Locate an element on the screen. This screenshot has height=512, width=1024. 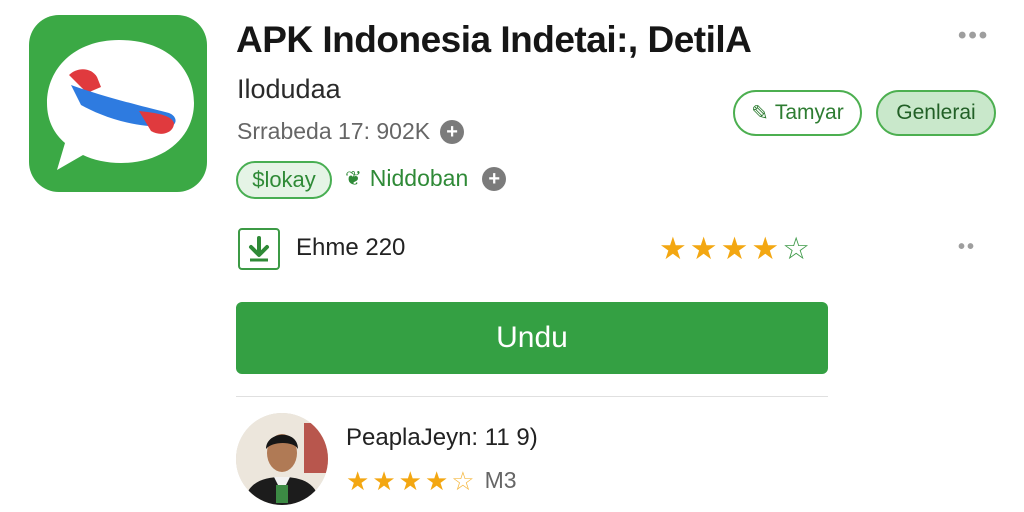
download-count: Ehme 220 is located at coordinates (351, 247).